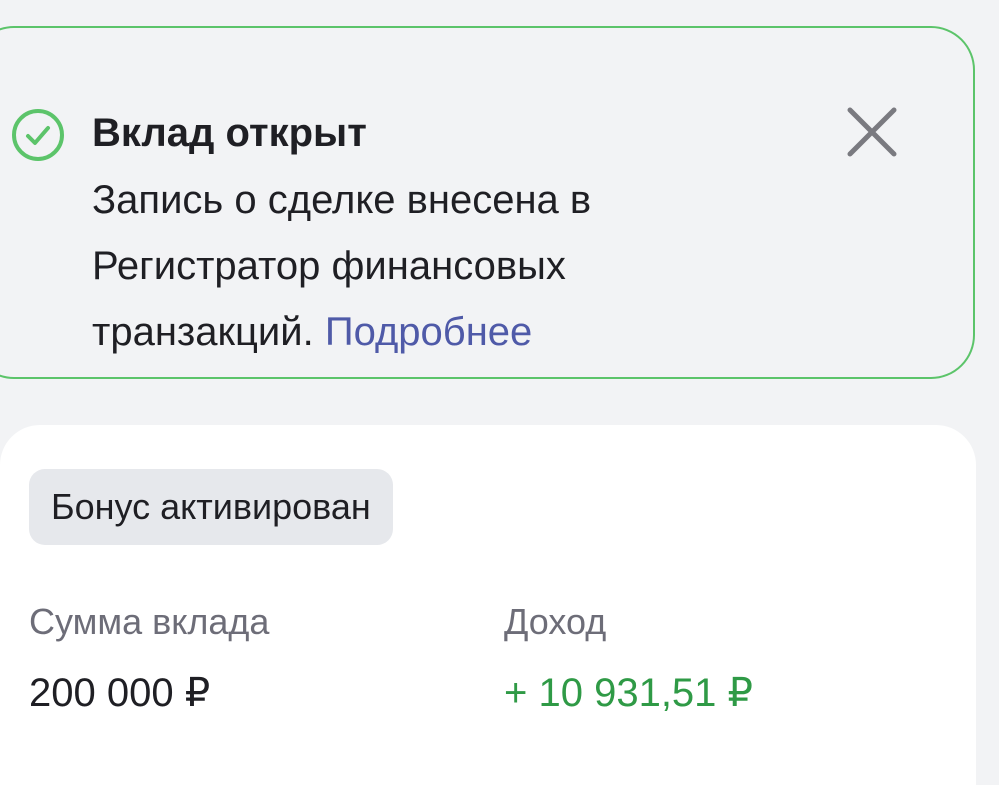  I want to click on close-icon, so click(872, 132).